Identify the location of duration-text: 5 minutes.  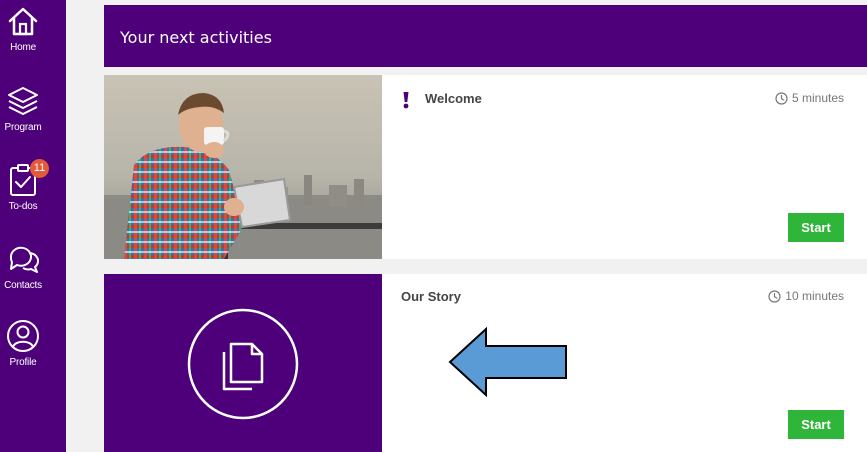
(817, 98).